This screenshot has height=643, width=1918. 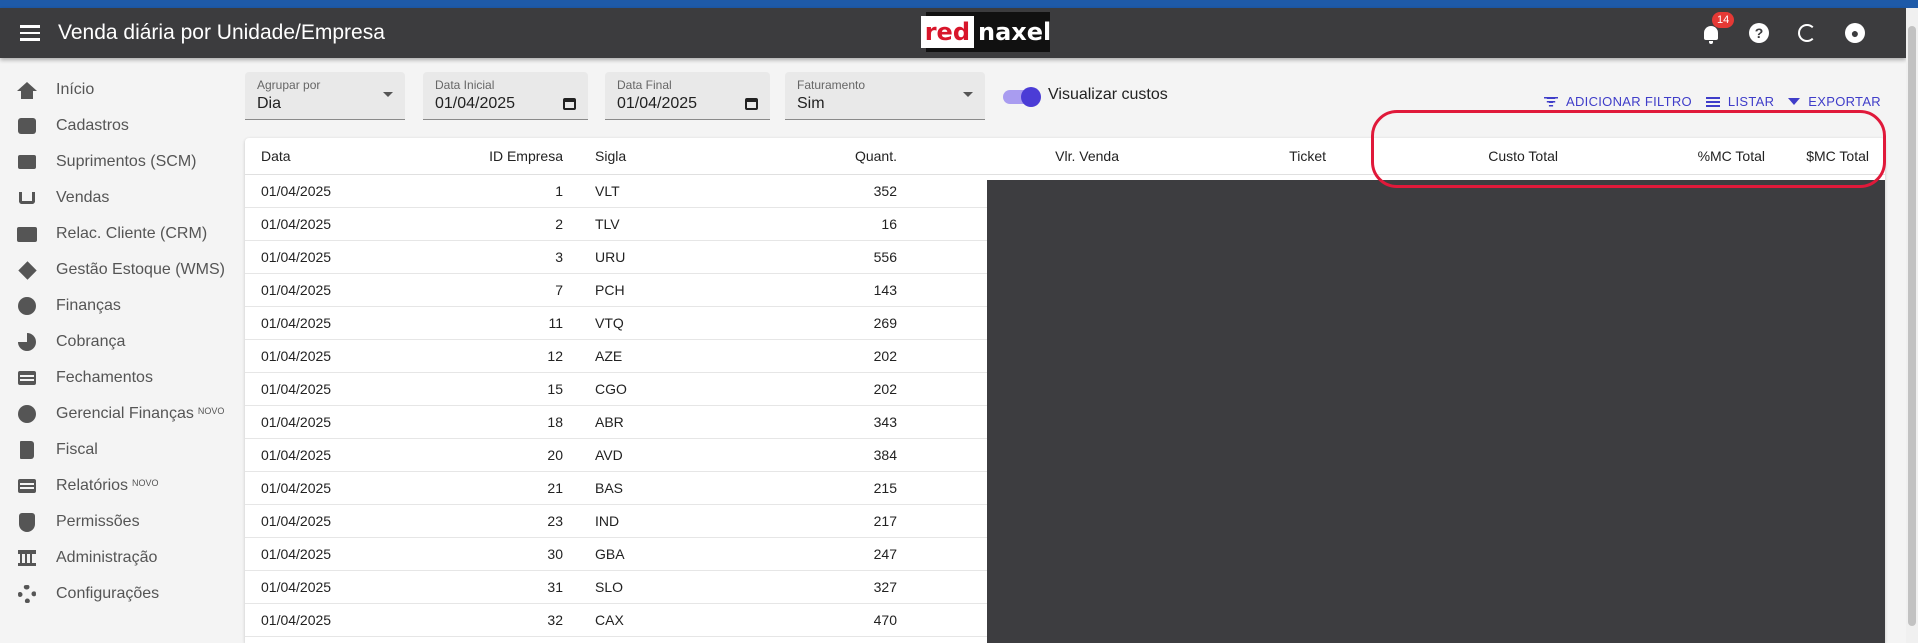 I want to click on sidebar-item-5: Gestão Estoque (WMS), so click(x=120, y=270).